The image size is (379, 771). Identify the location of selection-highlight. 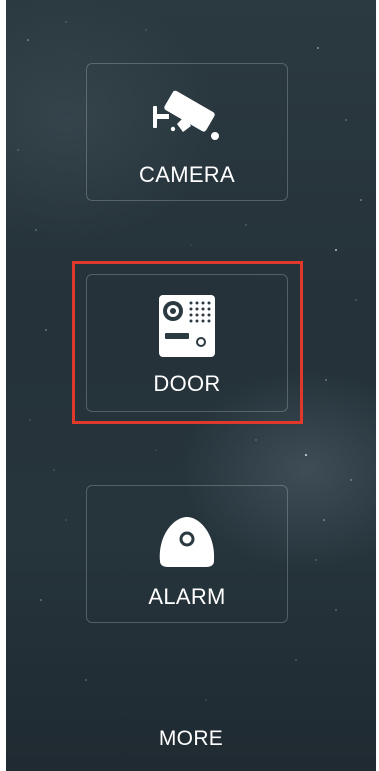
(187, 342).